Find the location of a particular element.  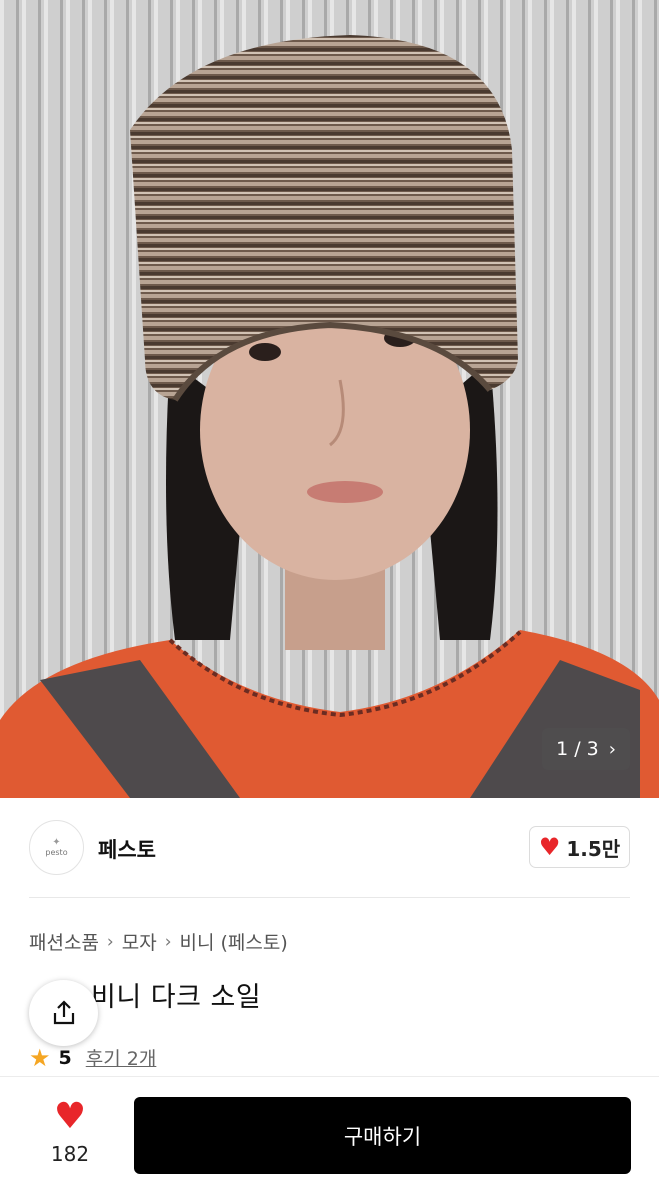

favorite-count: 182 is located at coordinates (70, 1154).